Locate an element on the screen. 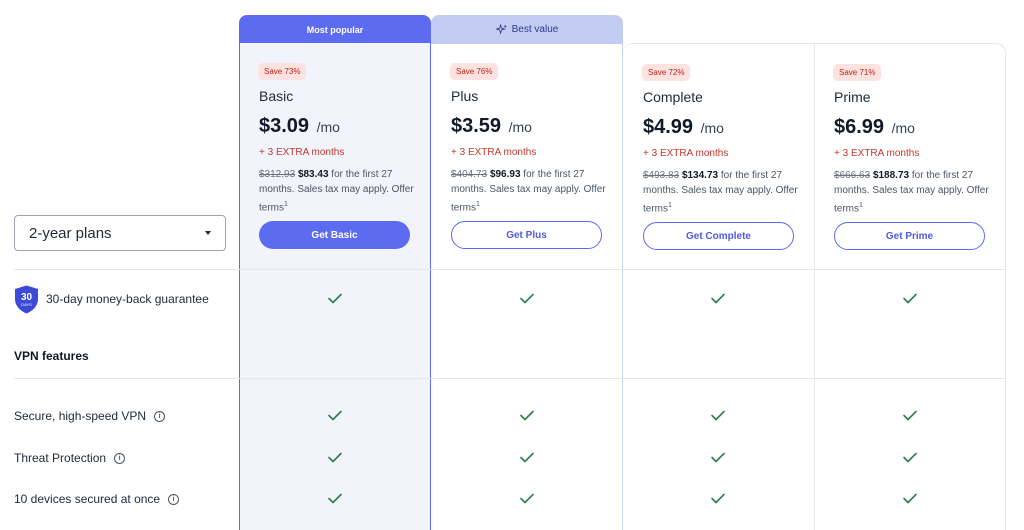 Image resolution: width=1024 pixels, height=530 pixels. feature-row-label: Threat Protection i is located at coordinates (70, 458).